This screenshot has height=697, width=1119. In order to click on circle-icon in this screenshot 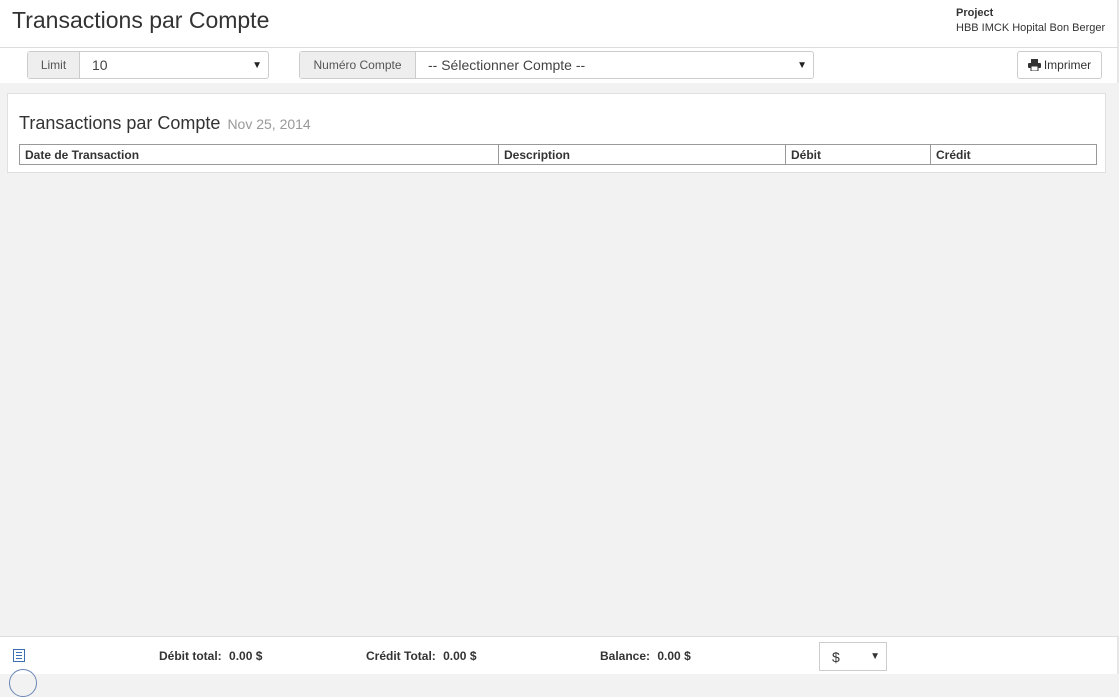, I will do `click(23, 683)`.